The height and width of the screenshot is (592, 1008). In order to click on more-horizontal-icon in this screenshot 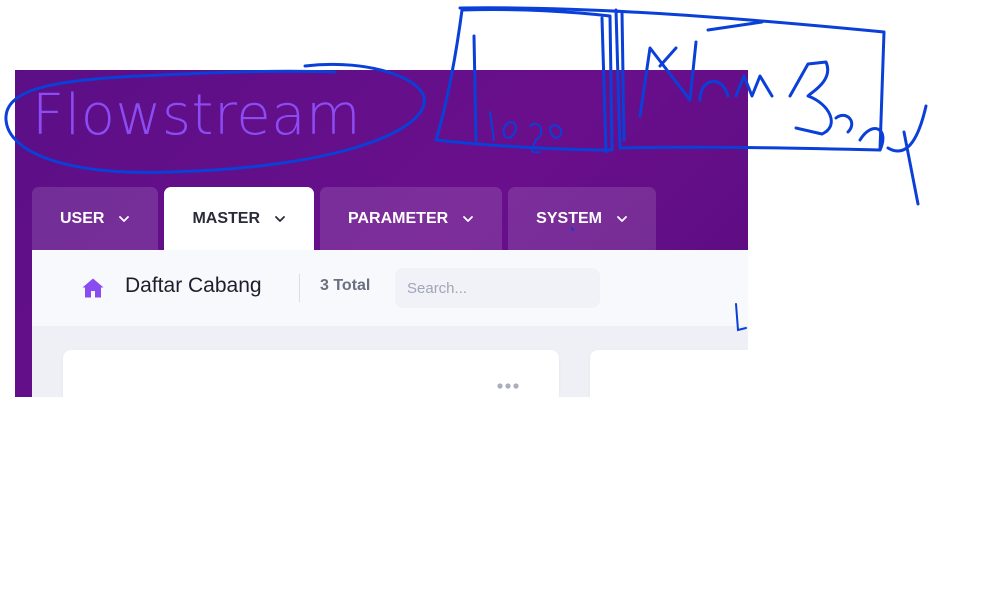, I will do `click(508, 386)`.